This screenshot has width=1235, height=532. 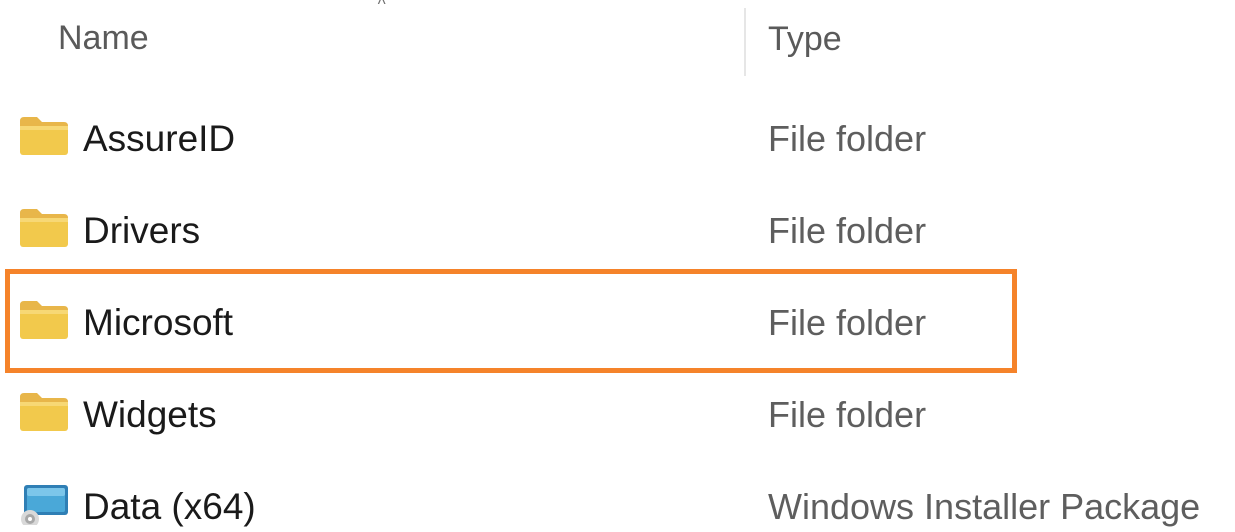 I want to click on file-name: Microsoft, so click(x=158, y=322).